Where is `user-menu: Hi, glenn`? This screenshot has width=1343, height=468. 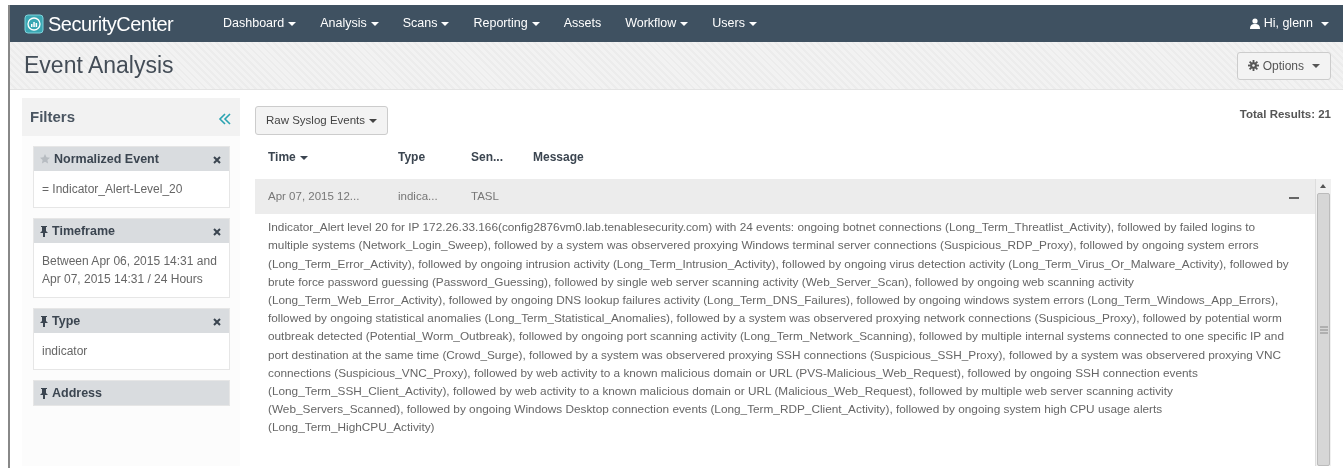 user-menu: Hi, glenn is located at coordinates (1289, 23).